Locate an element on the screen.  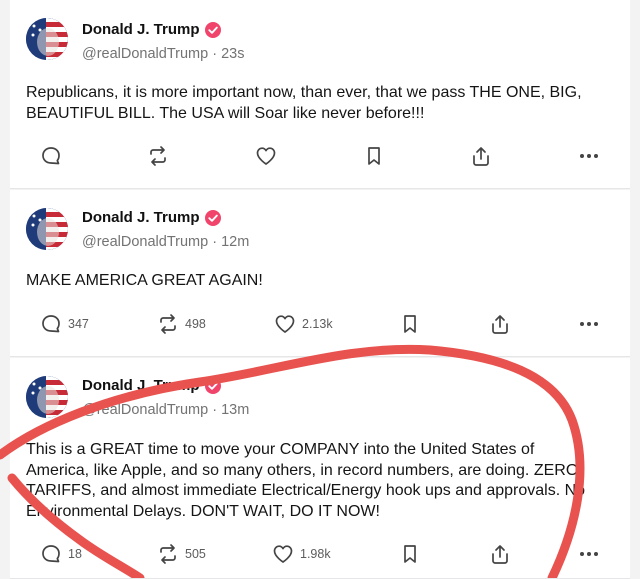
reply-count: 347 is located at coordinates (78, 324).